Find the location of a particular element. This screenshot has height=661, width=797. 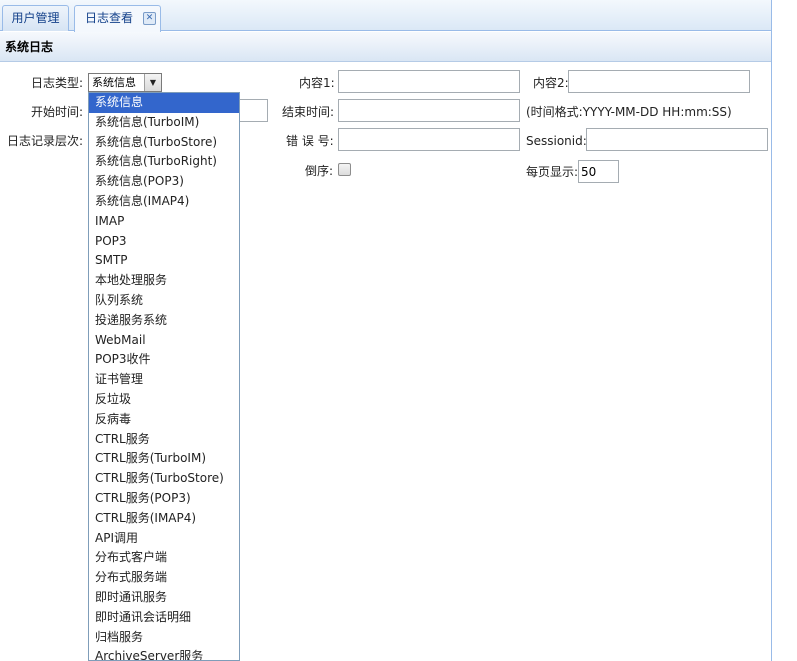

content1-label: 内容1: is located at coordinates (317, 83).